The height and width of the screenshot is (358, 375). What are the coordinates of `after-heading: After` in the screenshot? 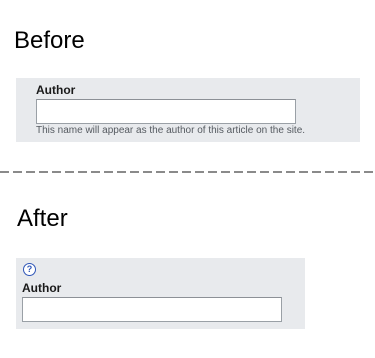 It's located at (42, 218).